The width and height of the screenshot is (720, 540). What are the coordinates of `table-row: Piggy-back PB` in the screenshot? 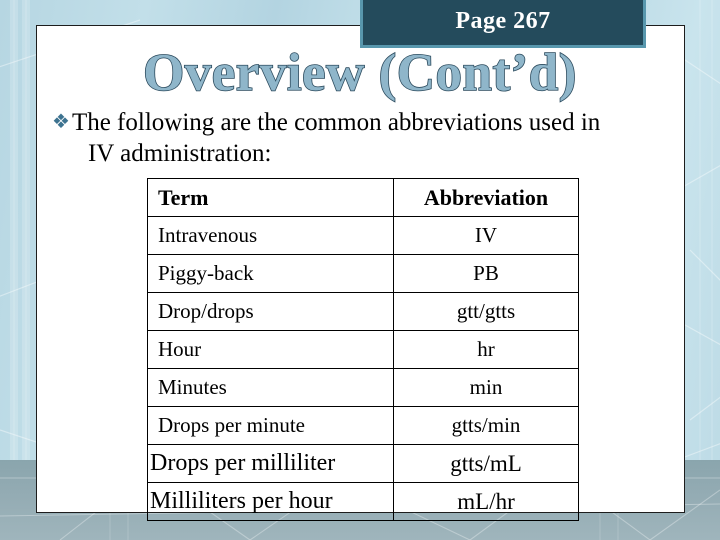 It's located at (363, 273).